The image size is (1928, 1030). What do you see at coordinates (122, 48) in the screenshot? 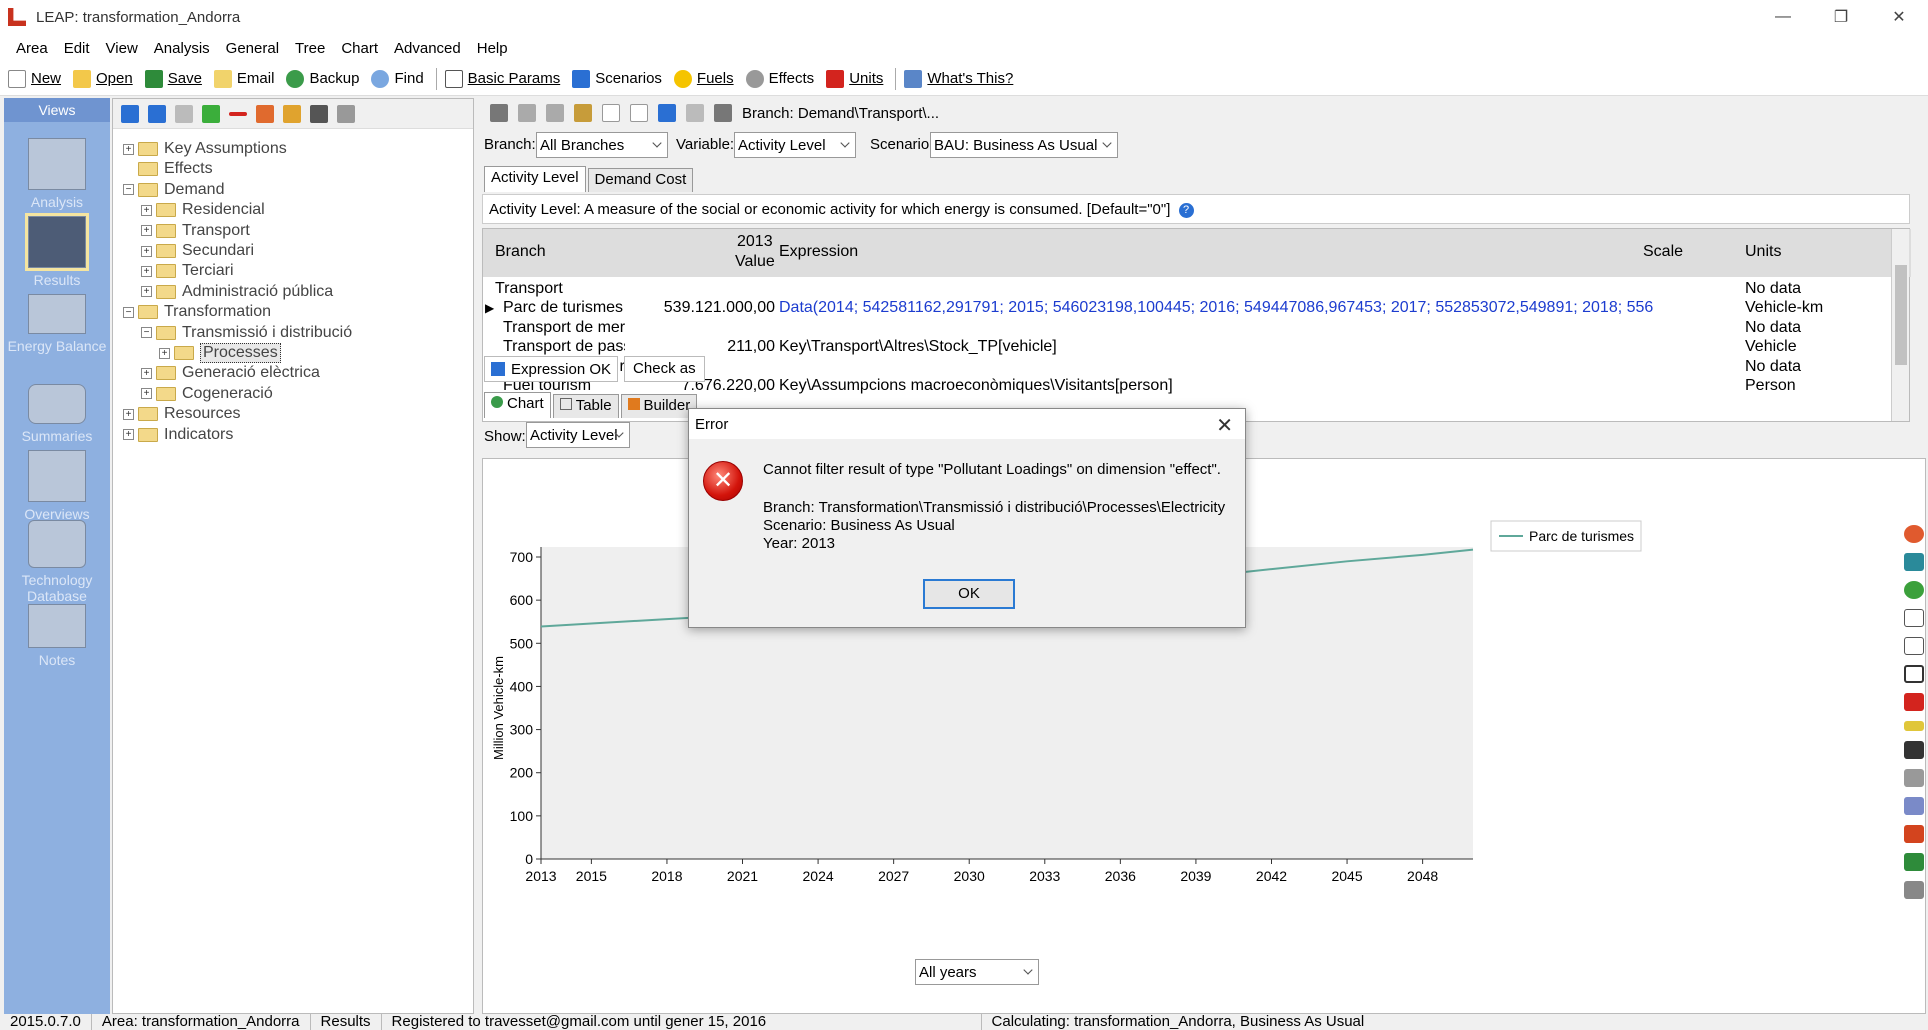
I see `menu-view: View` at bounding box center [122, 48].